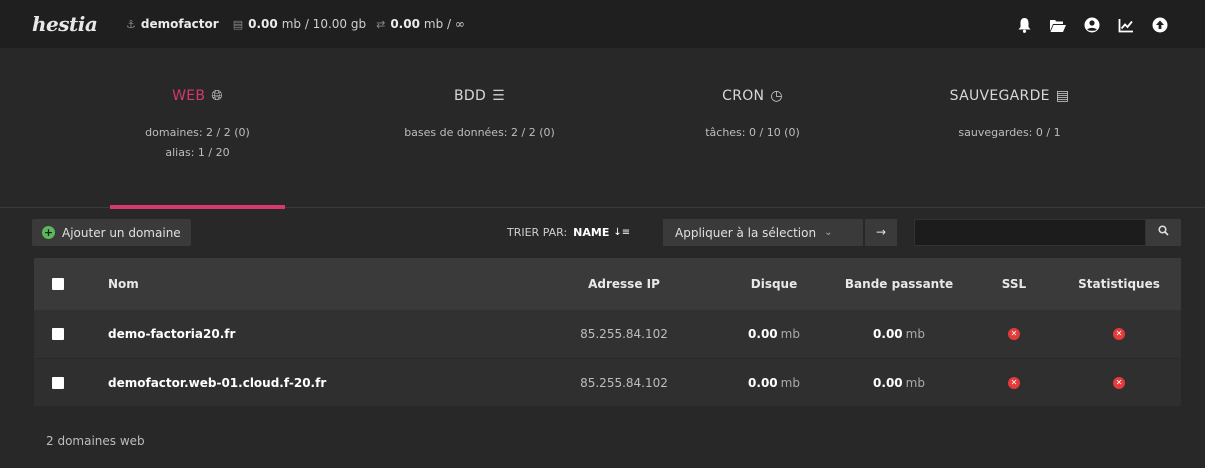 This screenshot has height=468, width=1205. I want to click on user-segment: ⚓︎ demofactor, so click(174, 24).